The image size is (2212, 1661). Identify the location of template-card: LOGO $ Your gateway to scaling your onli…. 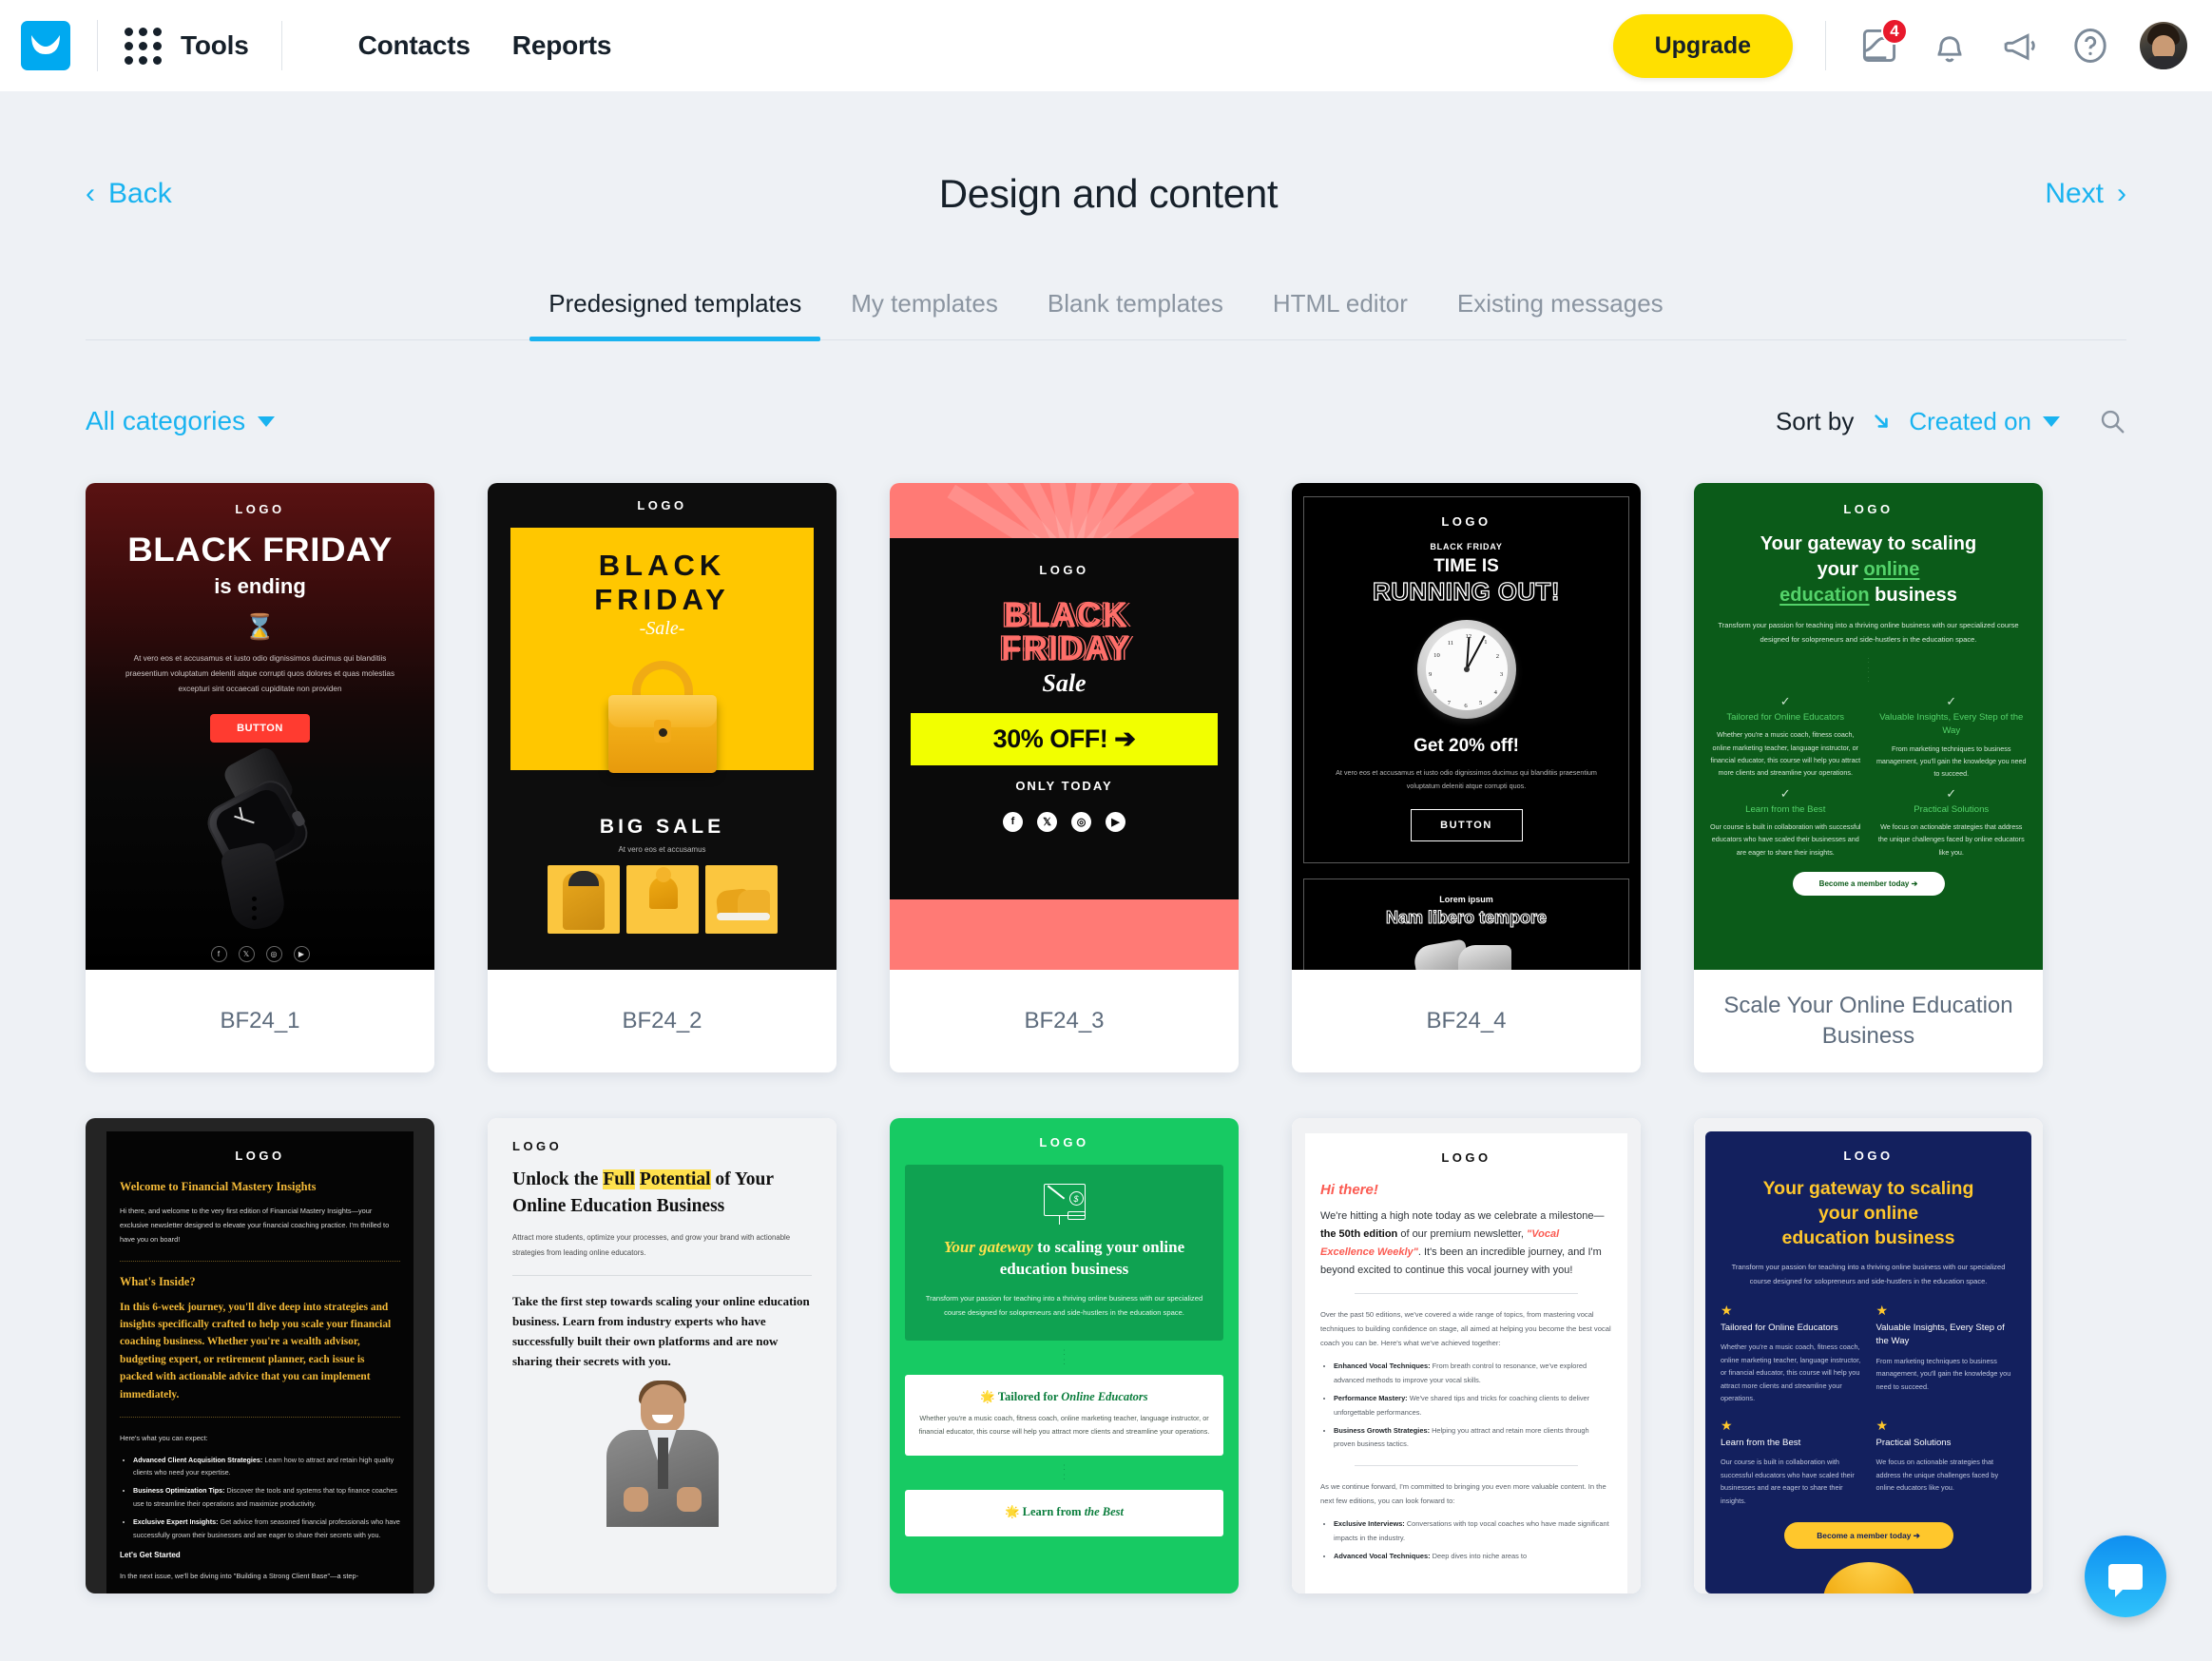
(1064, 1355).